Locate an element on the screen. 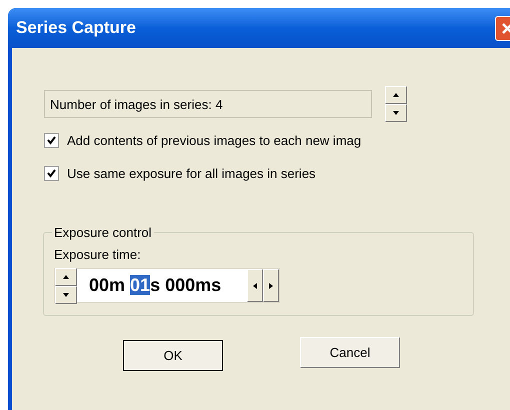 Image resolution: width=510 pixels, height=410 pixels. time-value: 00m 01s 000ms is located at coordinates (155, 285).